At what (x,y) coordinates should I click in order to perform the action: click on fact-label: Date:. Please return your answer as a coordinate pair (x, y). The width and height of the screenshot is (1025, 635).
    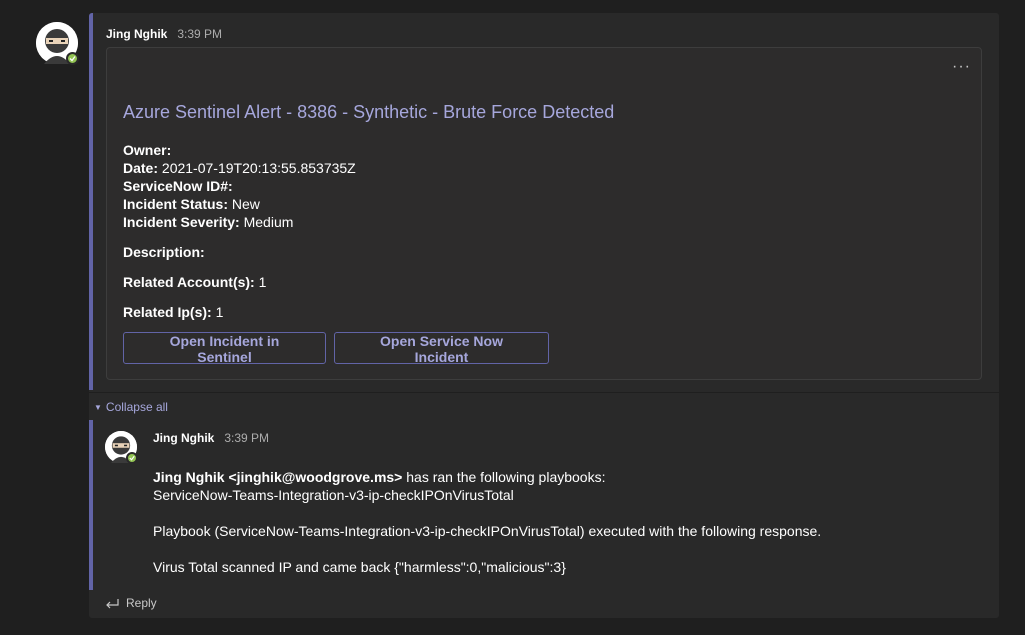
    Looking at the image, I should click on (141, 168).